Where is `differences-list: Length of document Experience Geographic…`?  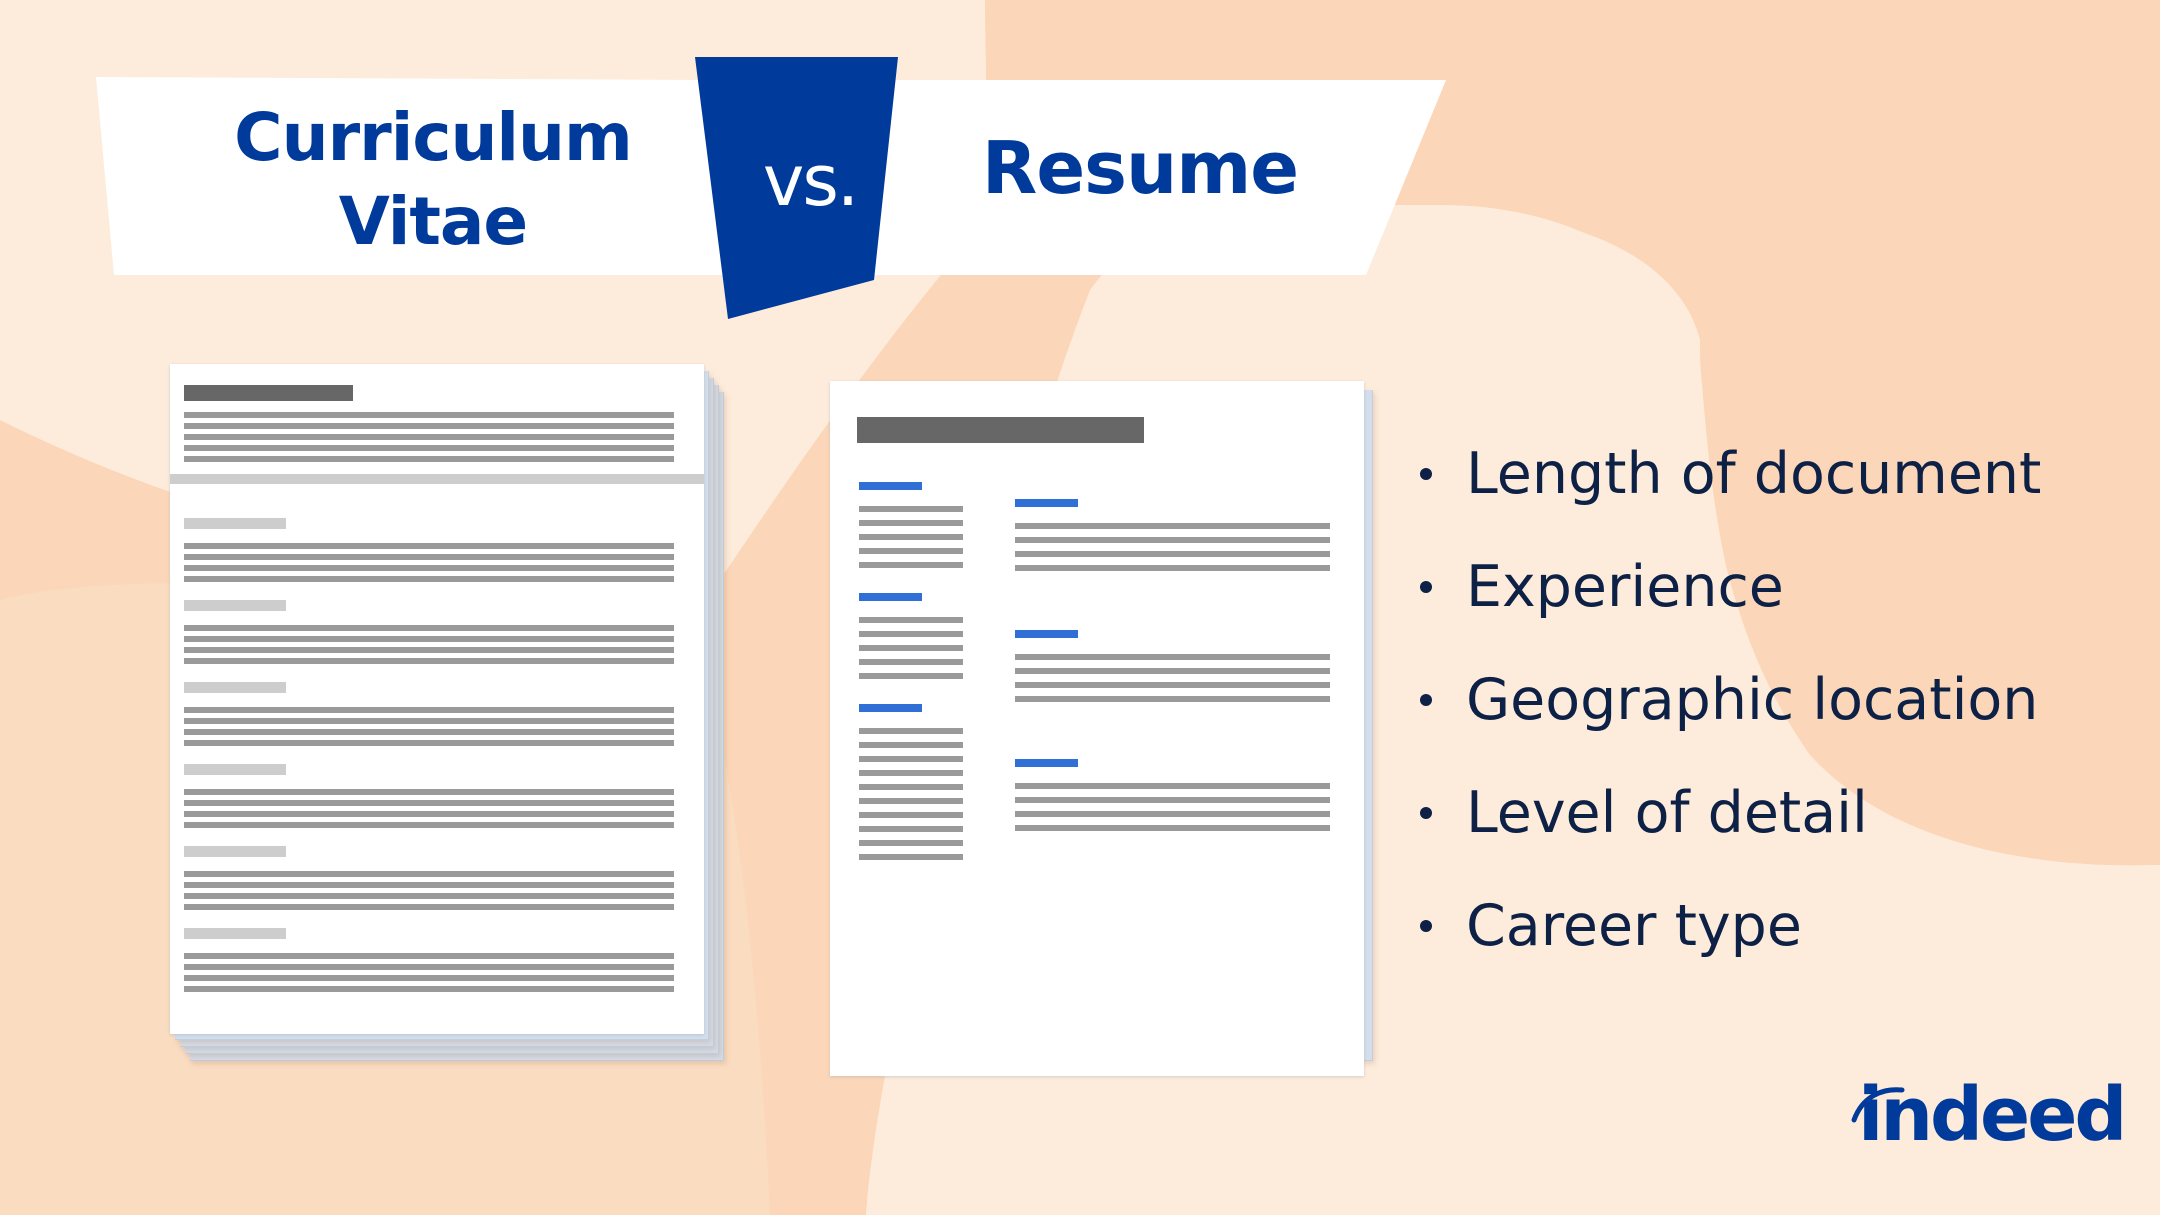 differences-list: Length of document Experience Geographic… is located at coordinates (1725, 712).